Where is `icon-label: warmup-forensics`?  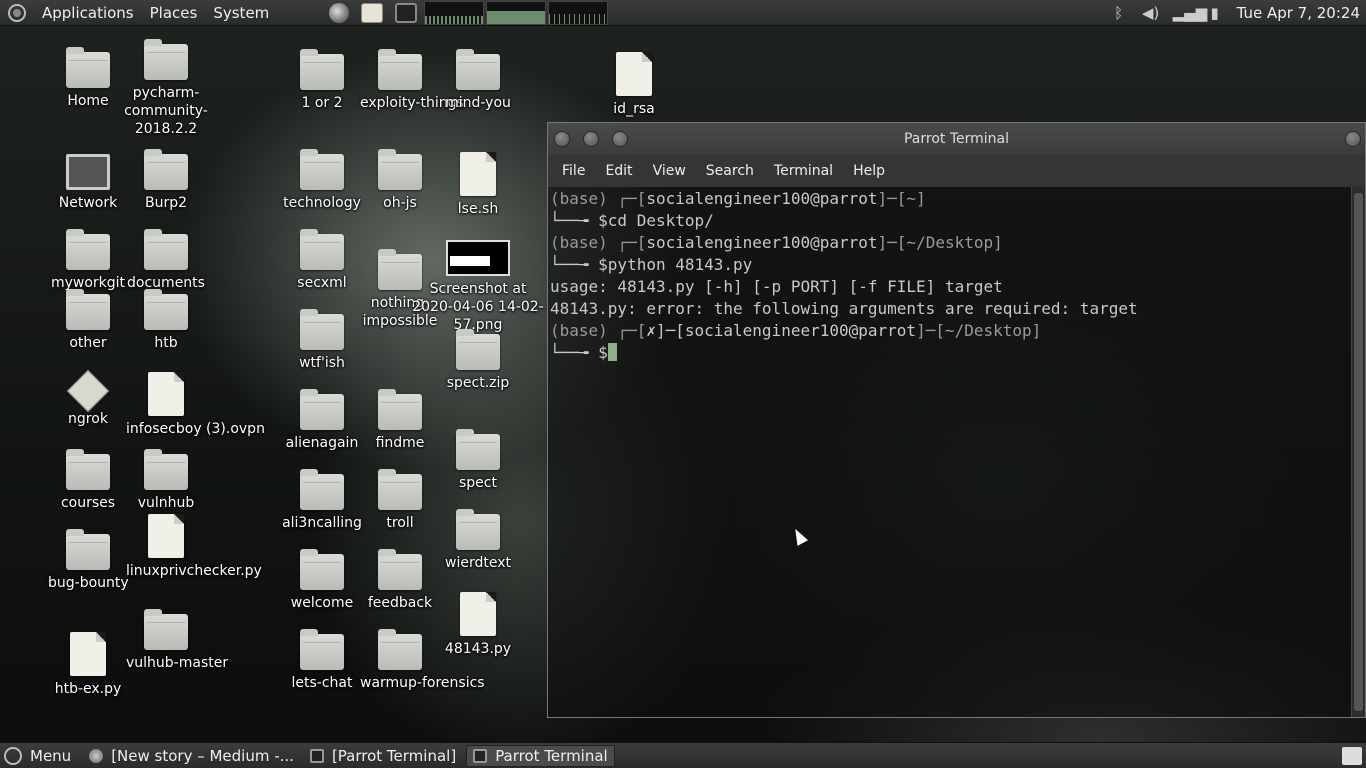 icon-label: warmup-forensics is located at coordinates (422, 683).